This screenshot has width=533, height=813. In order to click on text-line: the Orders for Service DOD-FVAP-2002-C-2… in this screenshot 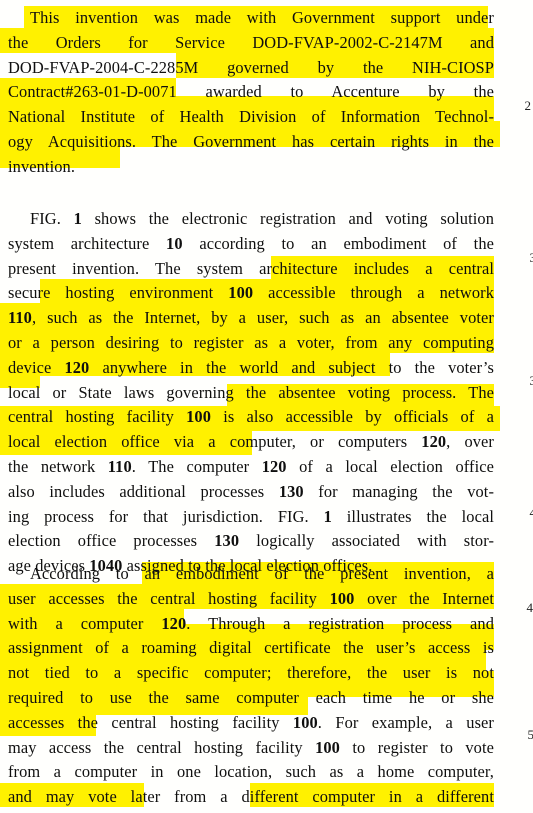, I will do `click(251, 42)`.